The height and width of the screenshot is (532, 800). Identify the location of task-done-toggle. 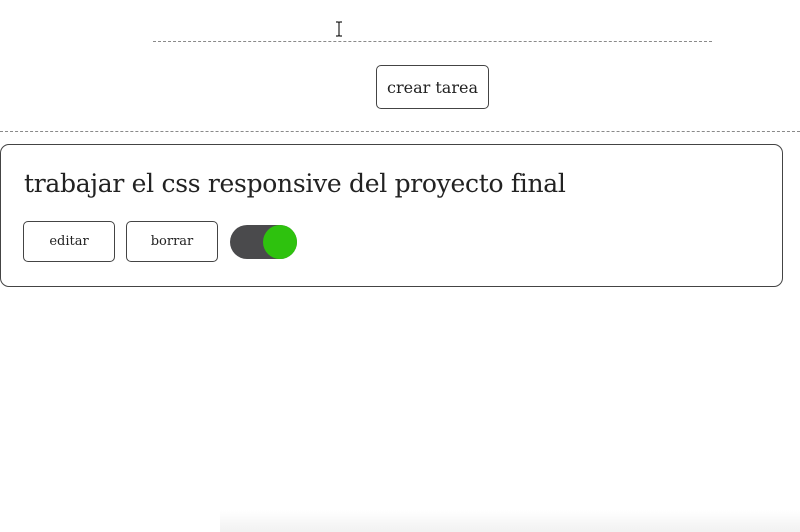
(263, 242).